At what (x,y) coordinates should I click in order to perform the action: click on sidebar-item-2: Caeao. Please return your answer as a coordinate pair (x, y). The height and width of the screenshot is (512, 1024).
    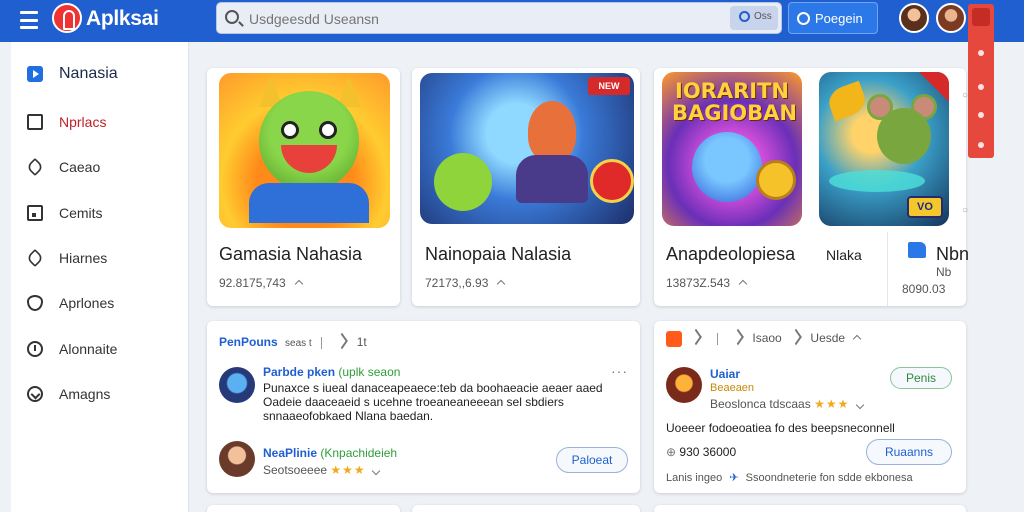
    Looking at the image, I should click on (100, 167).